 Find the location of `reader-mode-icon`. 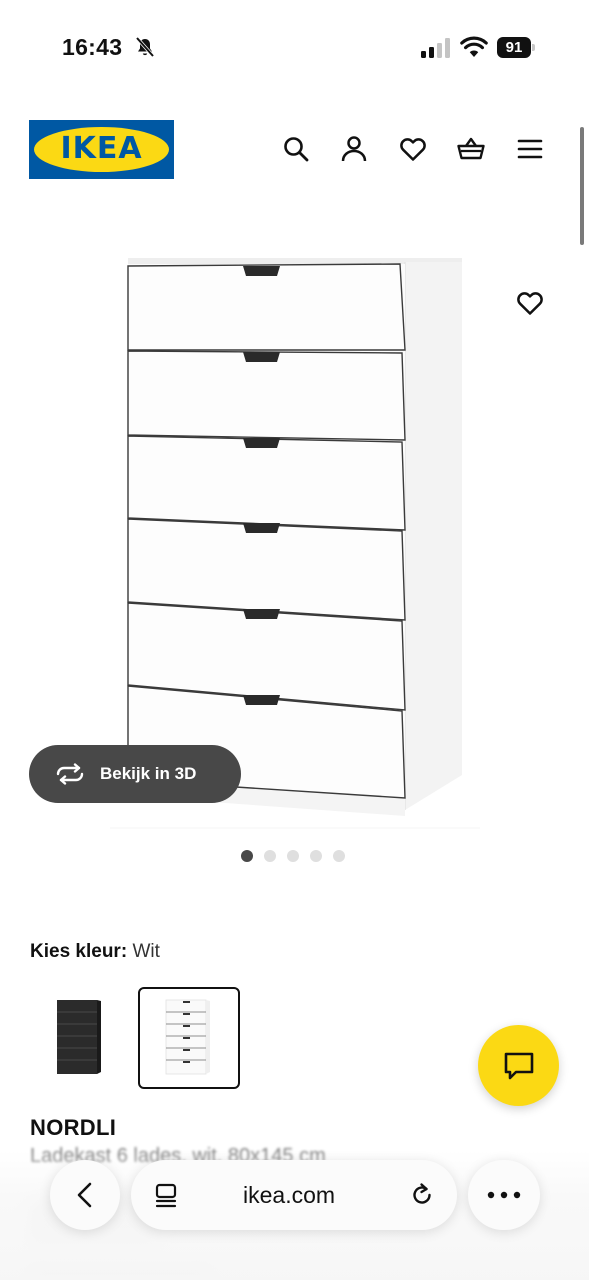

reader-mode-icon is located at coordinates (167, 1196).